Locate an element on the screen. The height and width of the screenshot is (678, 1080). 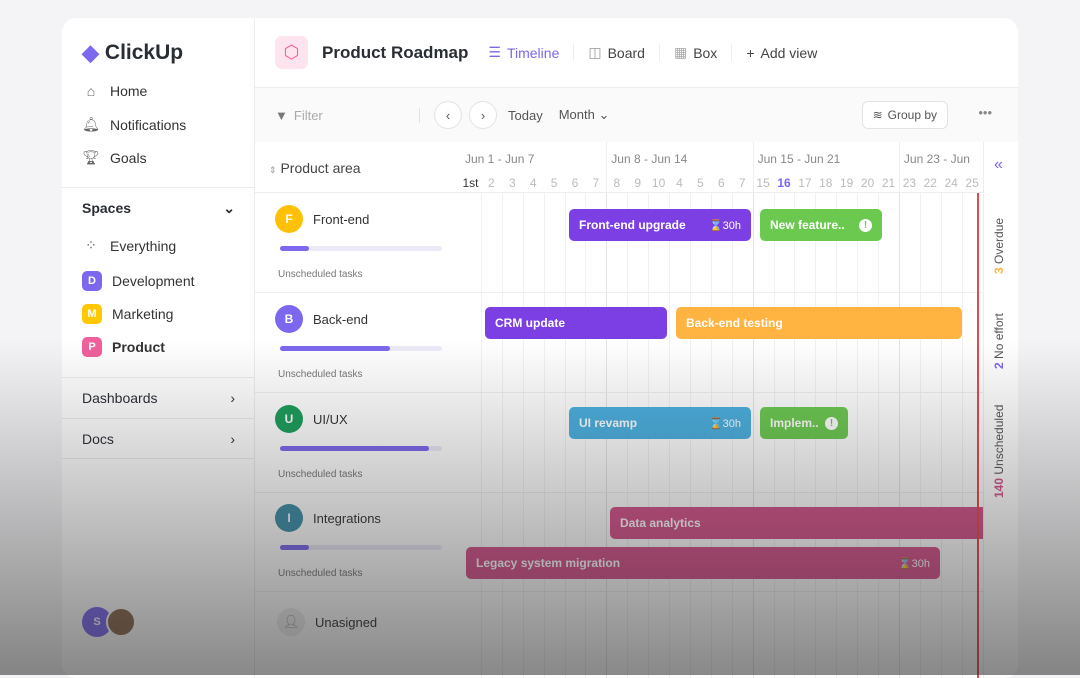
row-unassigned: 👤︎ Unasigned is located at coordinates (327, 622).